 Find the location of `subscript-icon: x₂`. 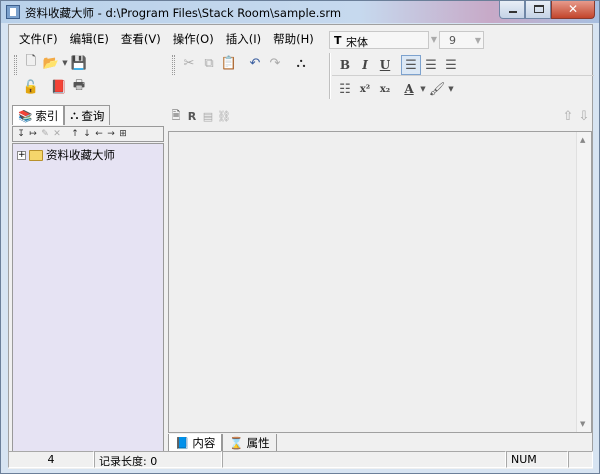

subscript-icon: x₂ is located at coordinates (385, 89).